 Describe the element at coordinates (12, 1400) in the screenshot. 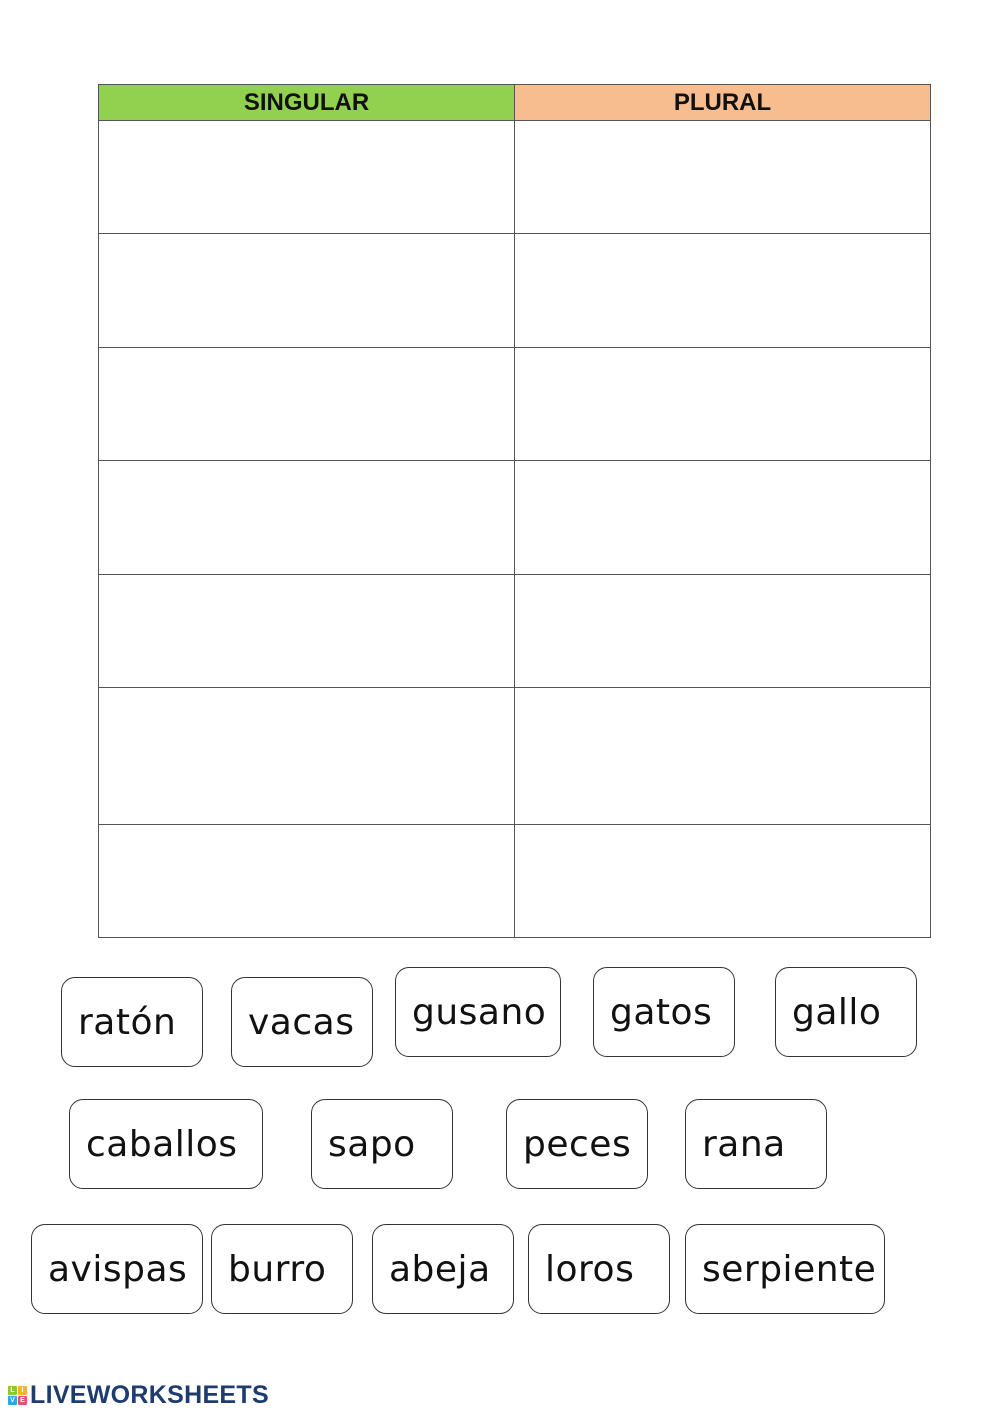

I see `logo-letter-v: V` at that location.